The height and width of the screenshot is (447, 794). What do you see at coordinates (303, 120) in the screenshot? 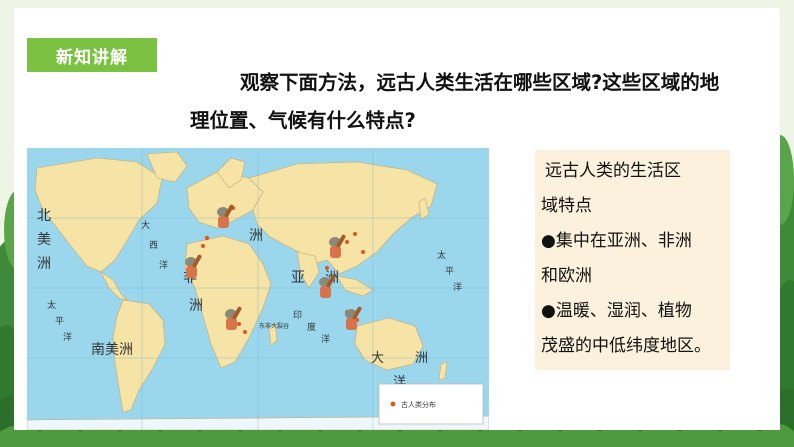
I see `question-line-2: 理位置、气候有什么特点?` at bounding box center [303, 120].